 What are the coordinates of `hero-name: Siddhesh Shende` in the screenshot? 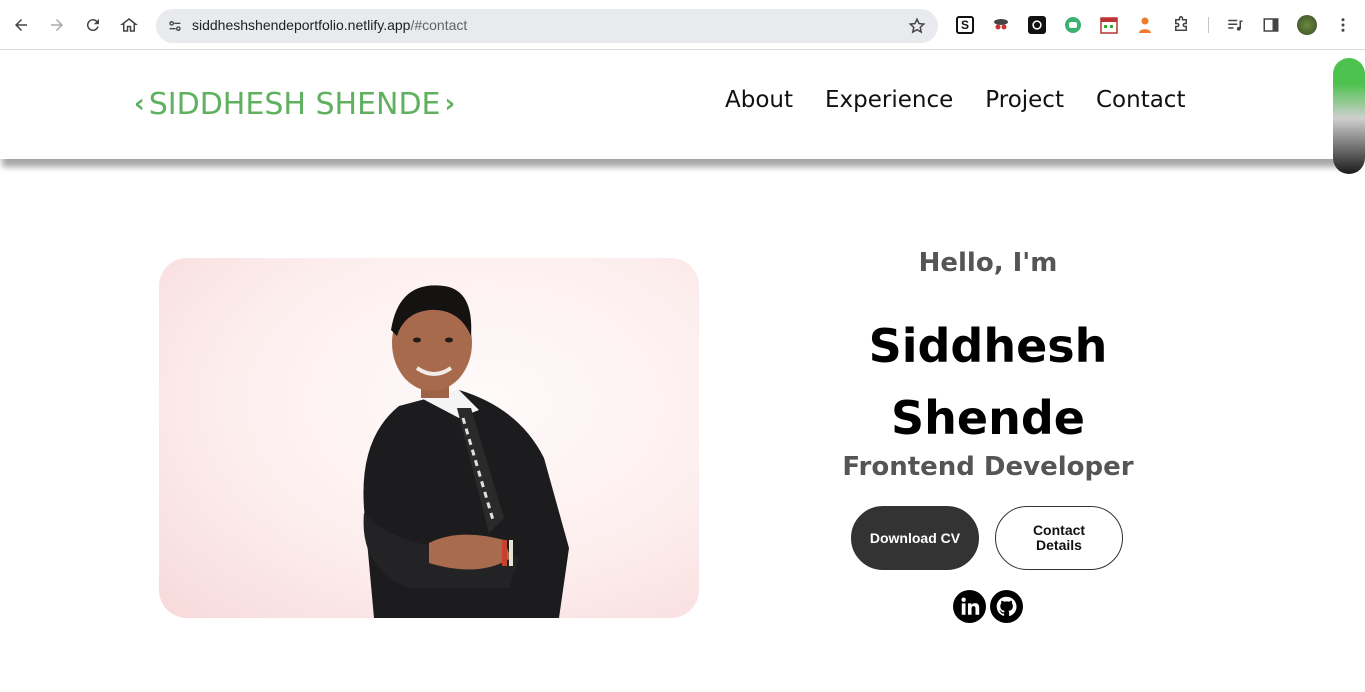 It's located at (988, 382).